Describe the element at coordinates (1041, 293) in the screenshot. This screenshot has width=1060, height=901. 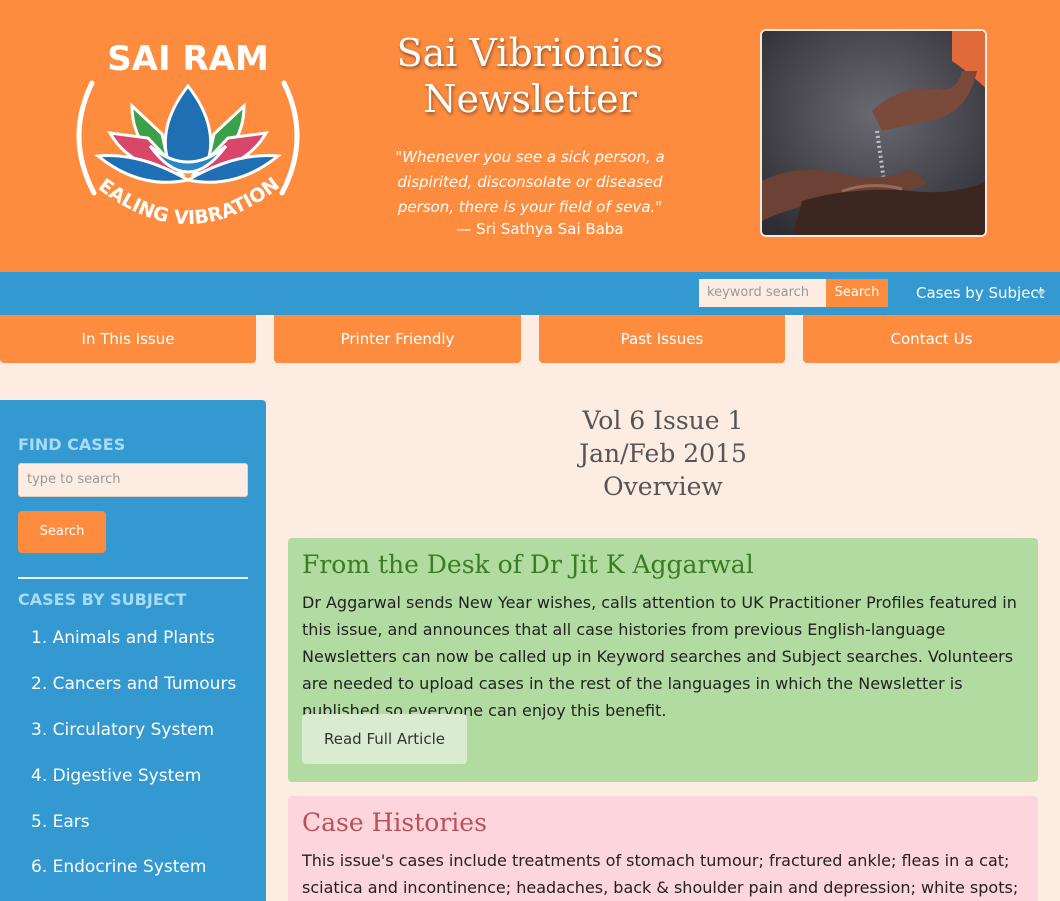
I see `caret-down-icon` at that location.